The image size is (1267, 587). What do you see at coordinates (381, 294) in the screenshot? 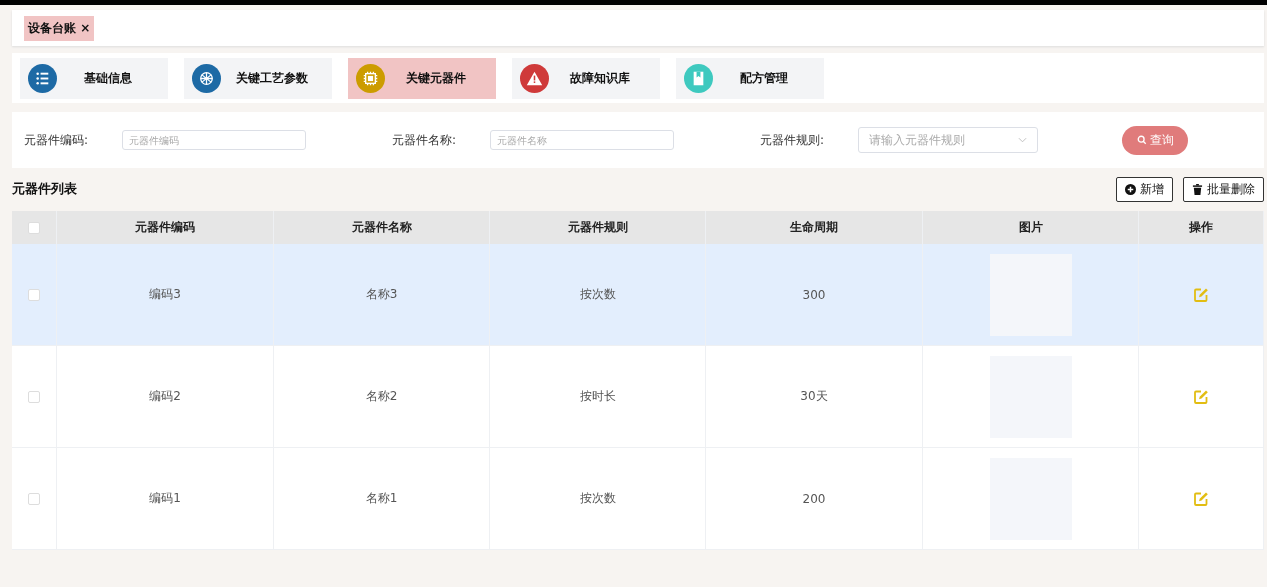
I see `table-cell: 名称3` at bounding box center [381, 294].